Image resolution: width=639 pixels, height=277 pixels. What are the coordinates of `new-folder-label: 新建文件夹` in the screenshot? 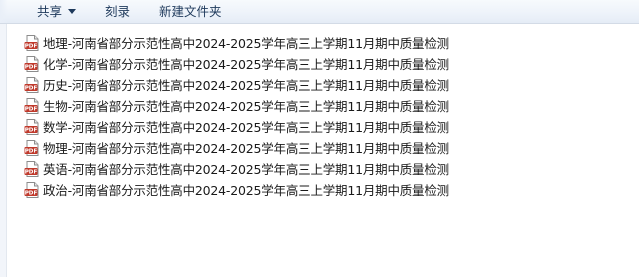 It's located at (190, 11).